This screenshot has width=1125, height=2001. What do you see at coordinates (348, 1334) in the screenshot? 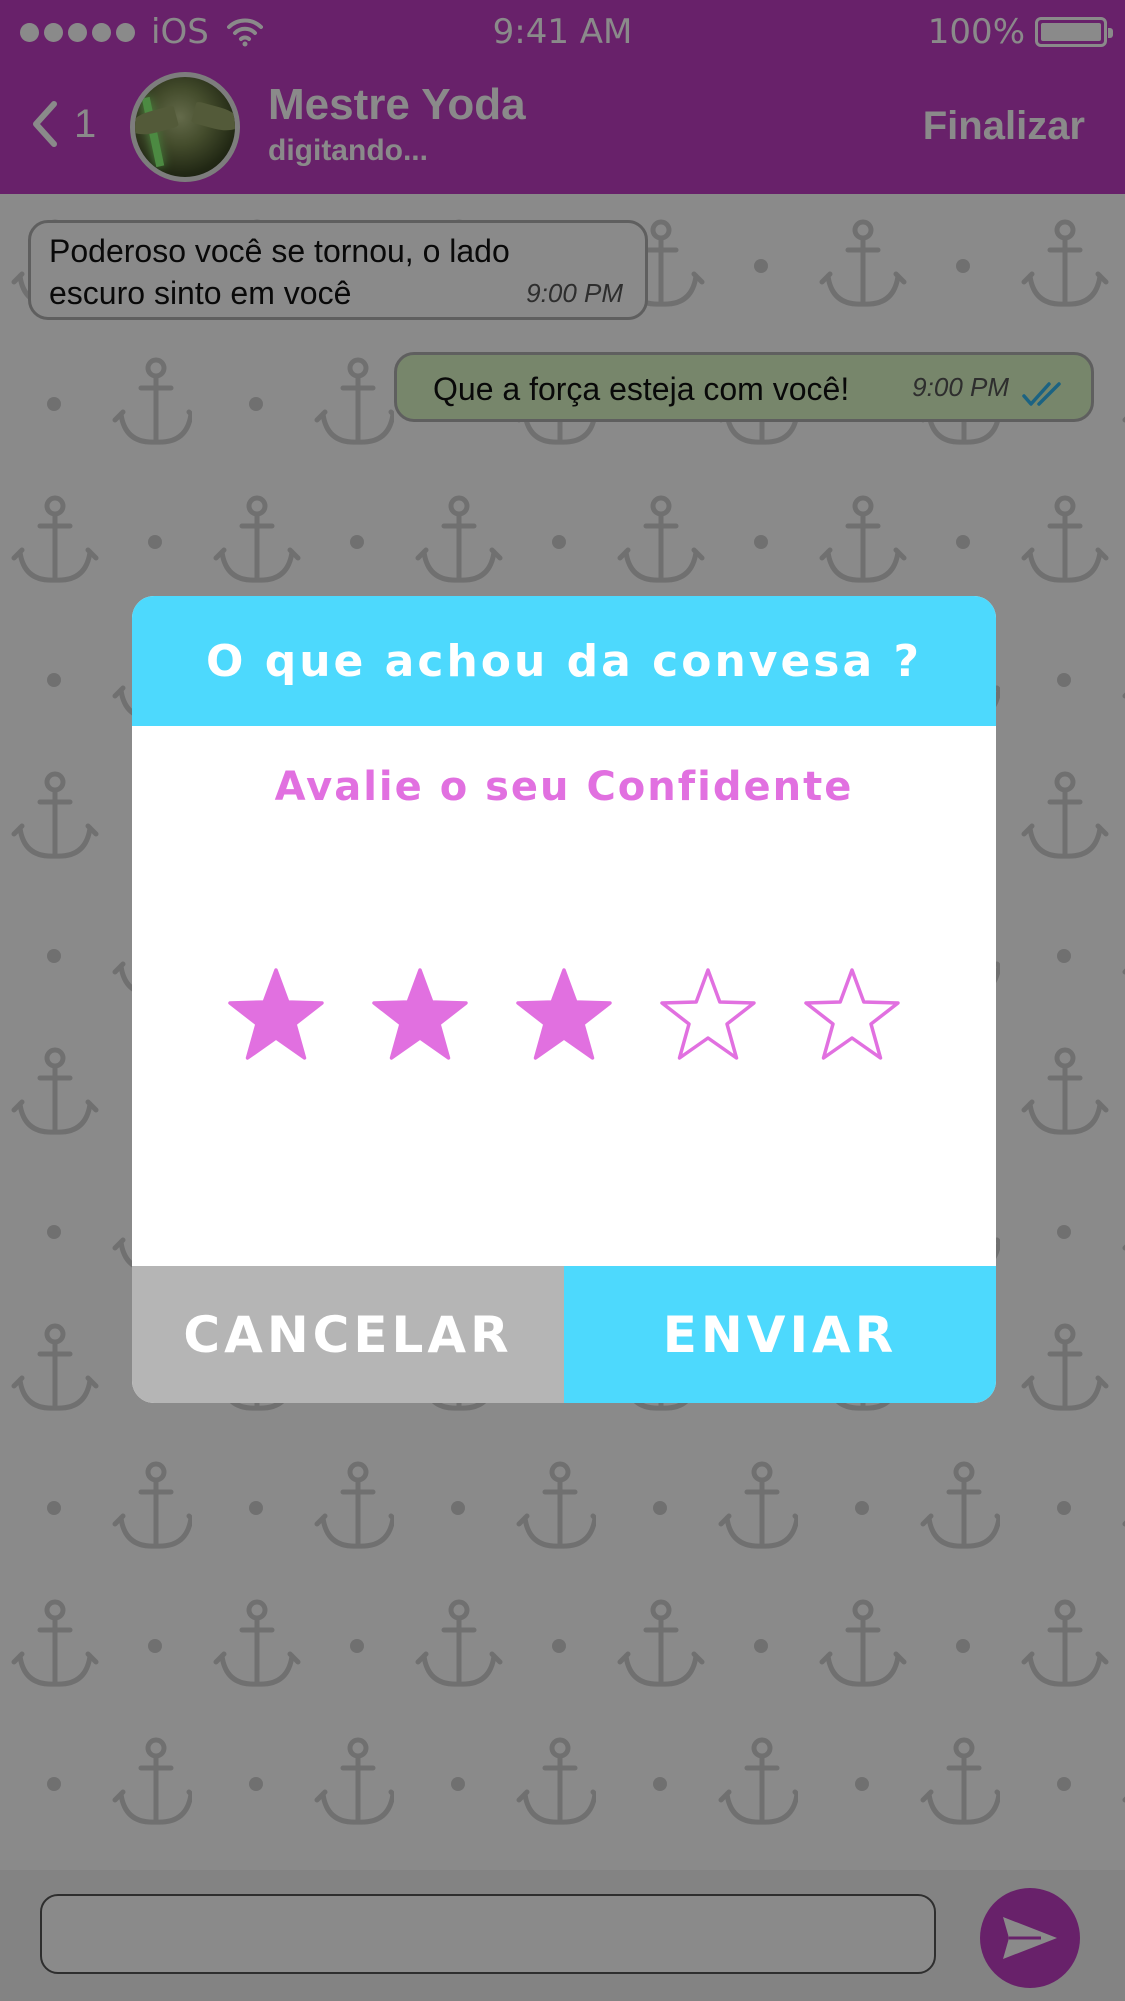
I see `cancel-button: CANCELAR` at bounding box center [348, 1334].